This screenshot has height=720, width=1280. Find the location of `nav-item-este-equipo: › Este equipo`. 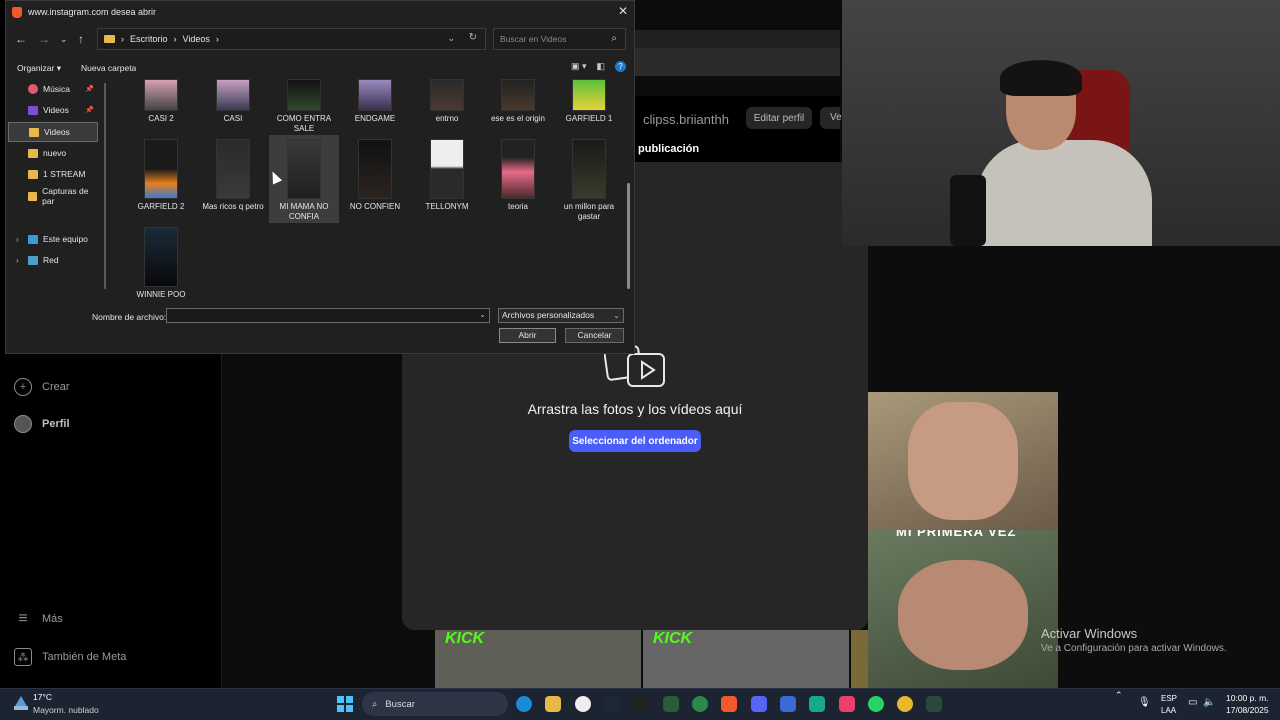

nav-item-este-equipo: › Este equipo is located at coordinates (53, 239).